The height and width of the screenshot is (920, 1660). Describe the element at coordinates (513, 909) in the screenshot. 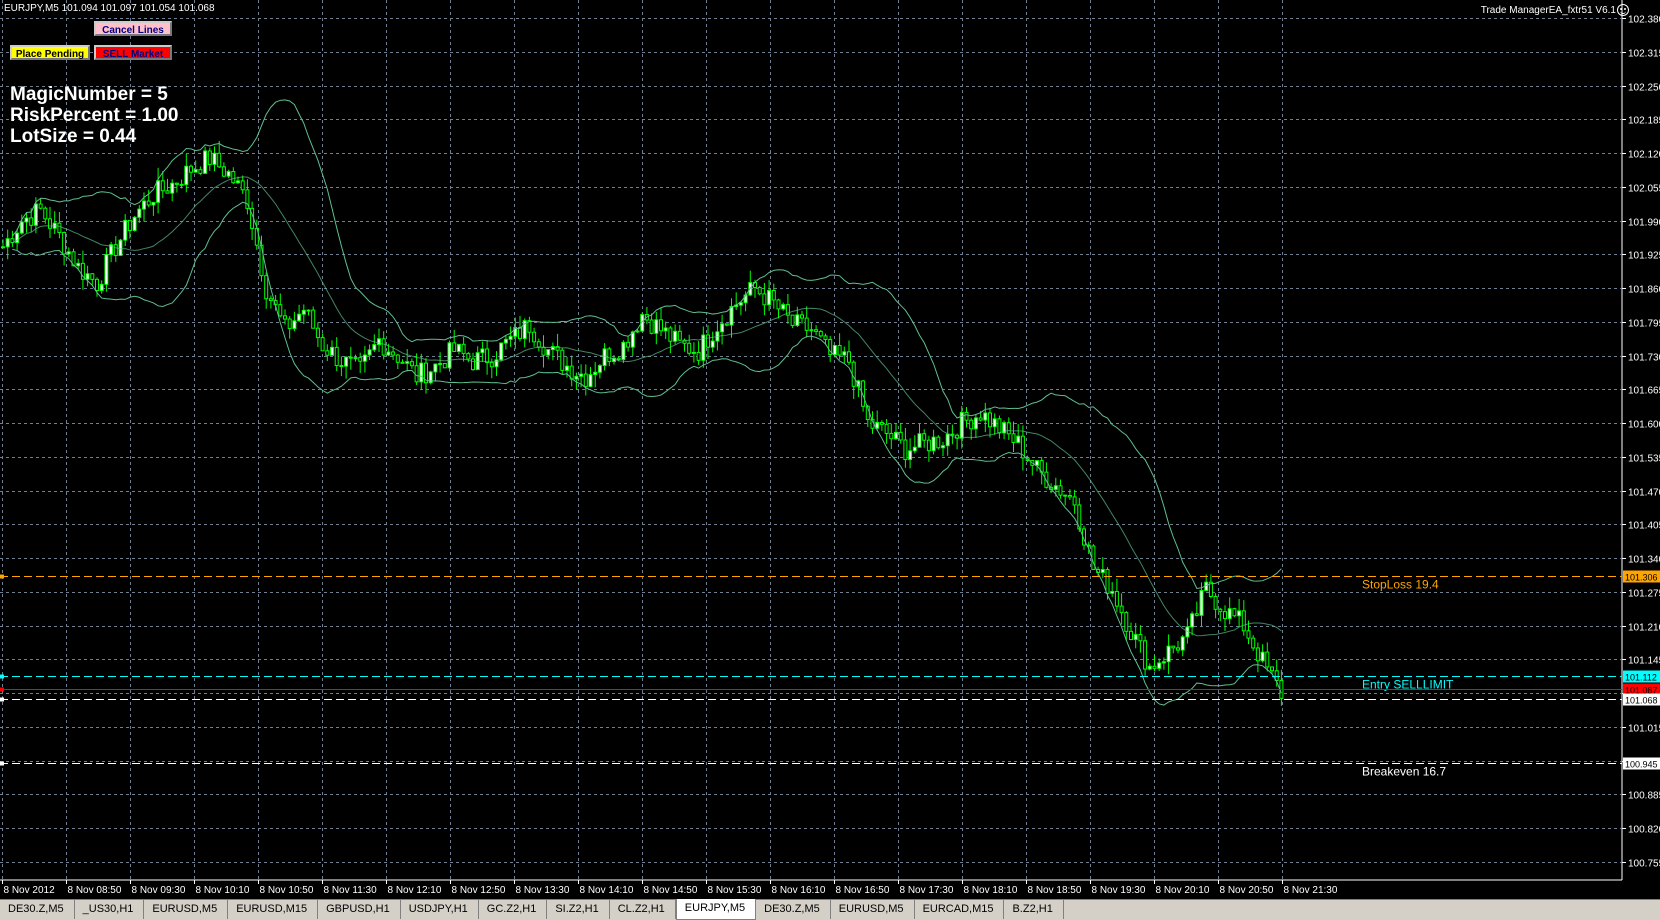

I see `tab-6: GC.Z2,H1` at that location.